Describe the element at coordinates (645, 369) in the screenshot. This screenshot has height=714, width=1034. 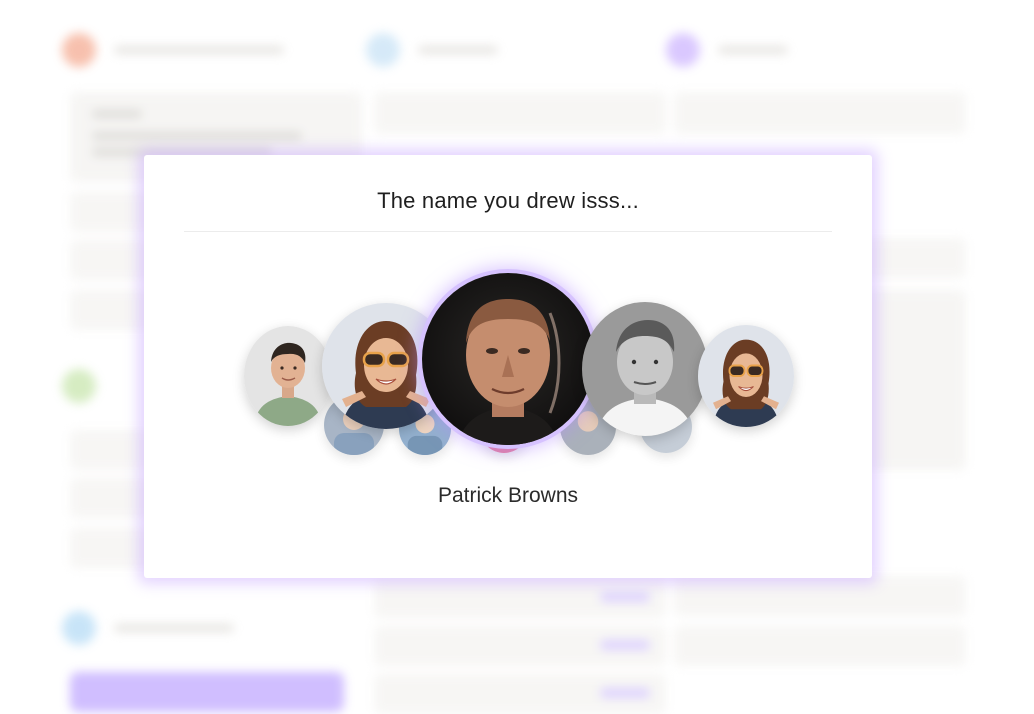
I see `avatar-right` at that location.